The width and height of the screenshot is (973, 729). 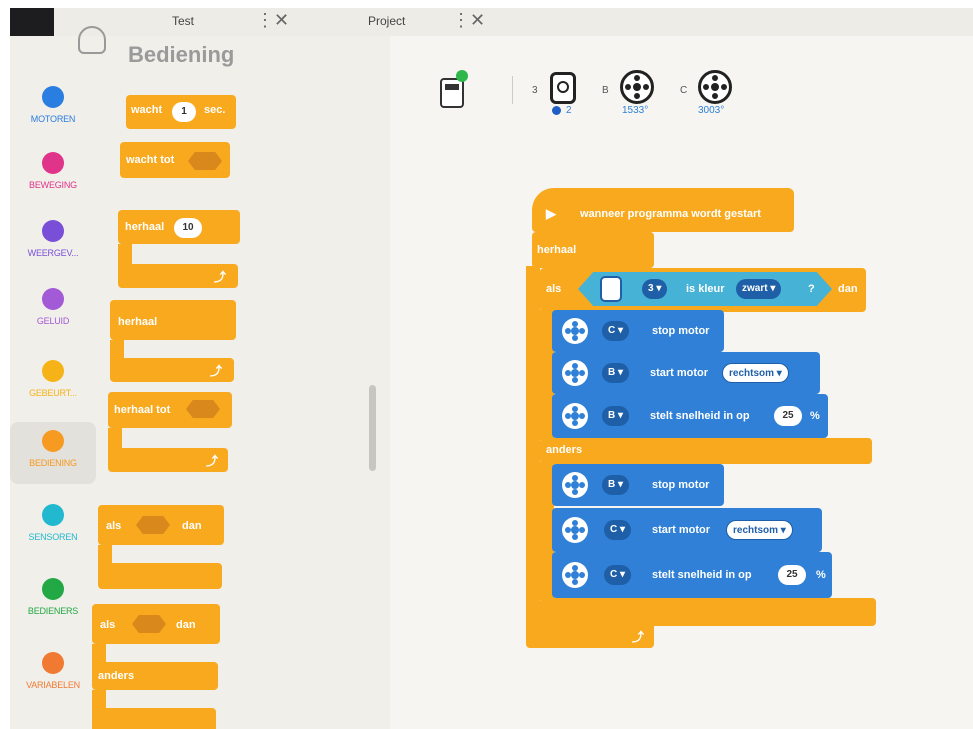 I want to click on category-label: BEDIENING, so click(x=53, y=463).